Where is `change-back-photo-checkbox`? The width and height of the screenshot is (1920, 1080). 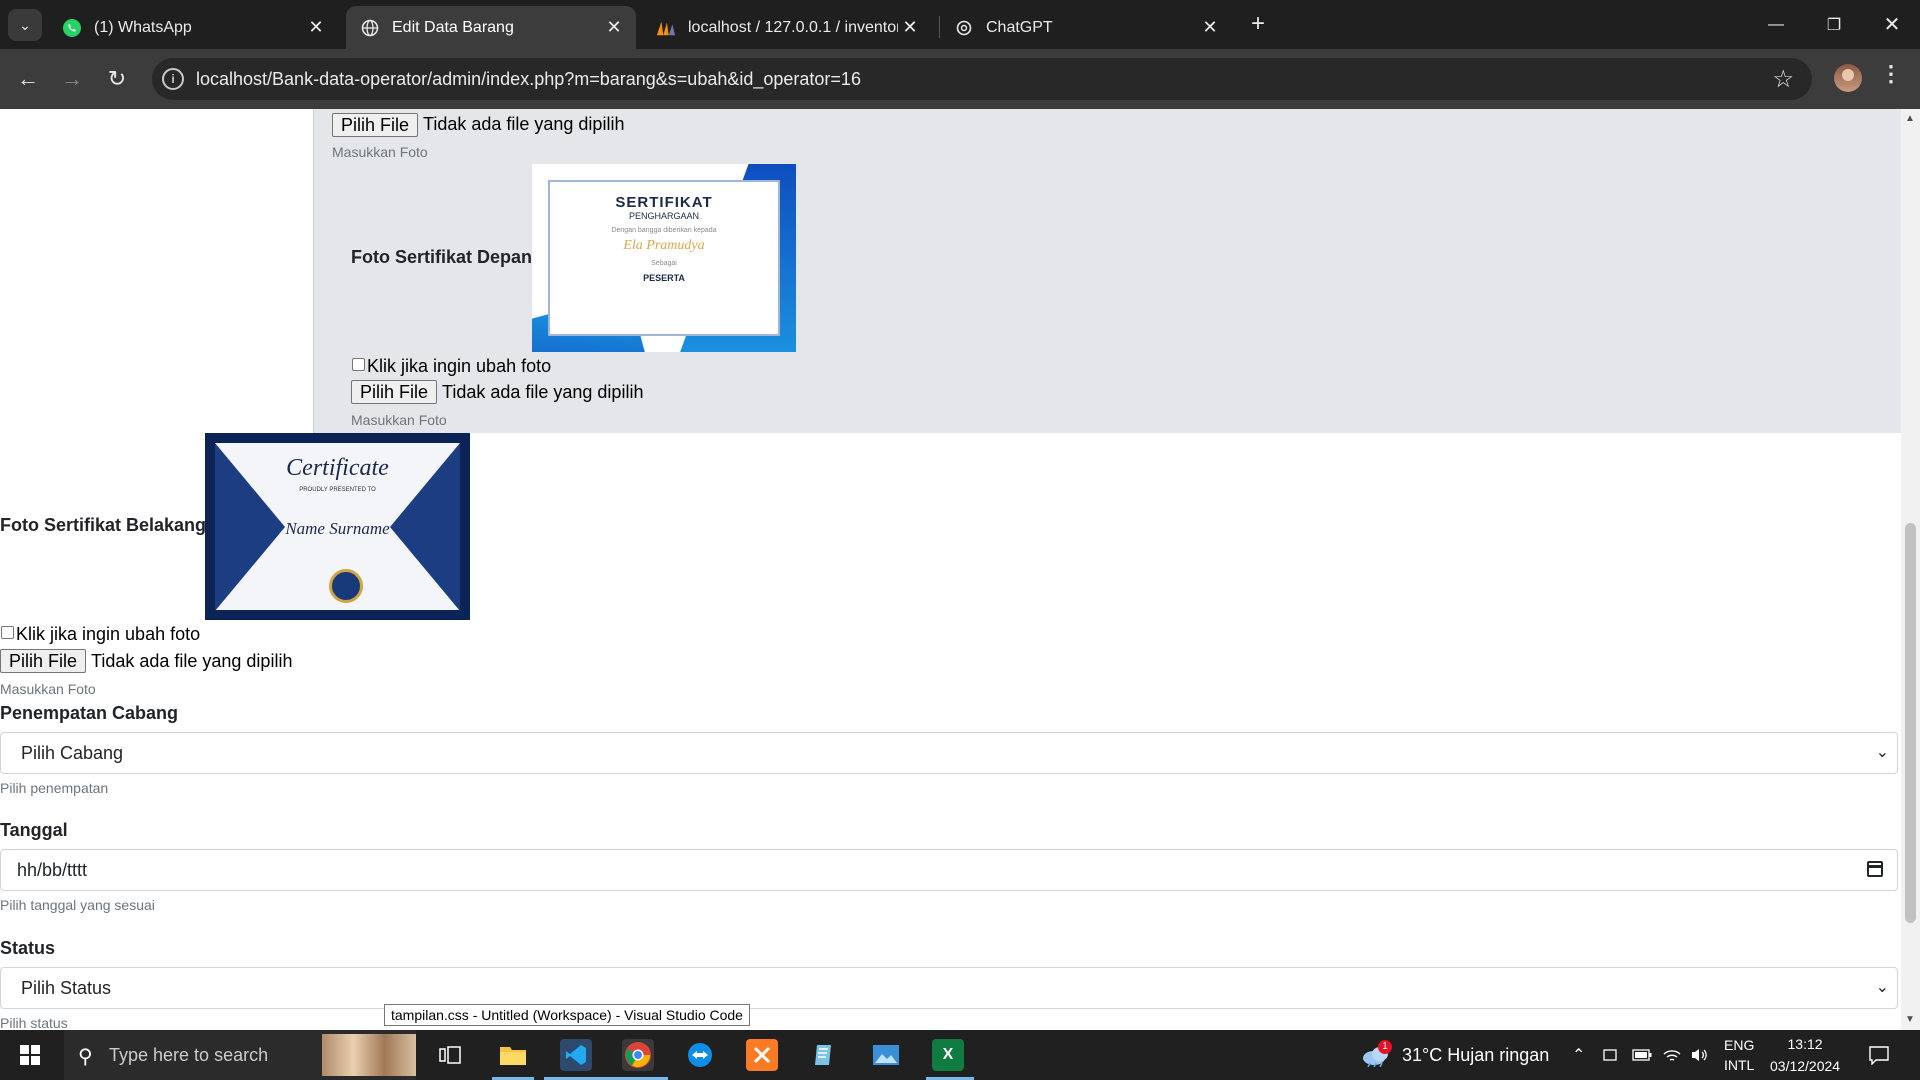
change-back-photo-checkbox is located at coordinates (7, 632).